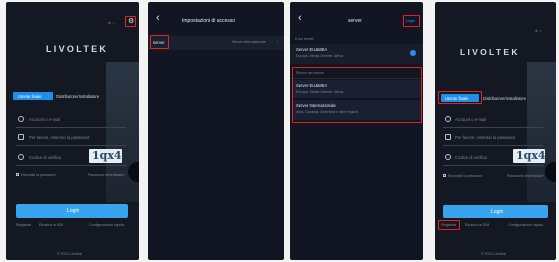 The image size is (559, 262). I want to click on section-current-label: Il tuo server, so click(304, 39).